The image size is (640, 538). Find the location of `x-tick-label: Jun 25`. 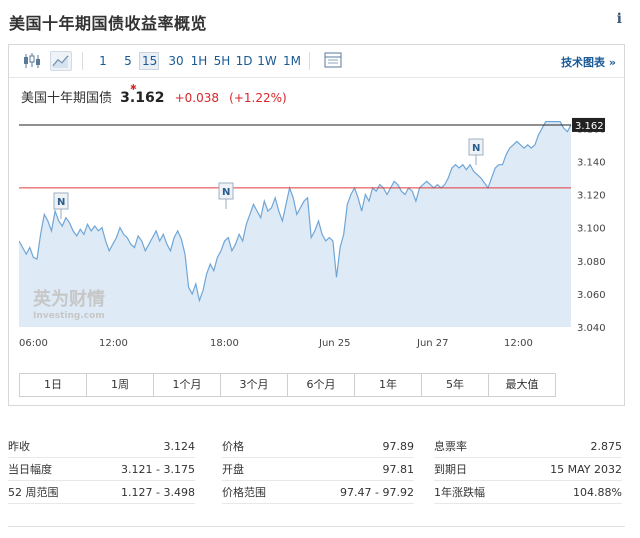

x-tick-label: Jun 25 is located at coordinates (334, 343).